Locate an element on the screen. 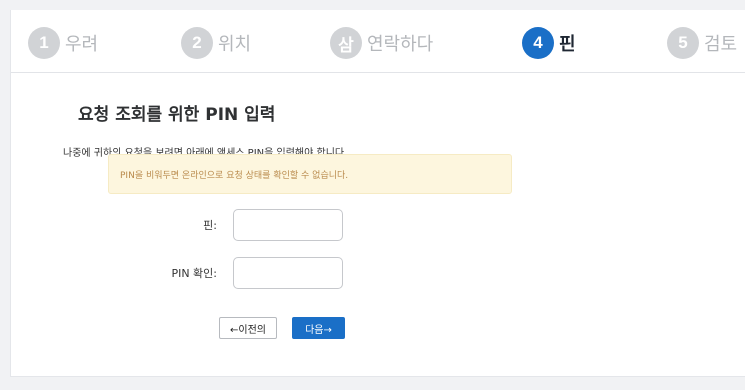 The image size is (745, 390). pin-label: 핀: is located at coordinates (210, 225).